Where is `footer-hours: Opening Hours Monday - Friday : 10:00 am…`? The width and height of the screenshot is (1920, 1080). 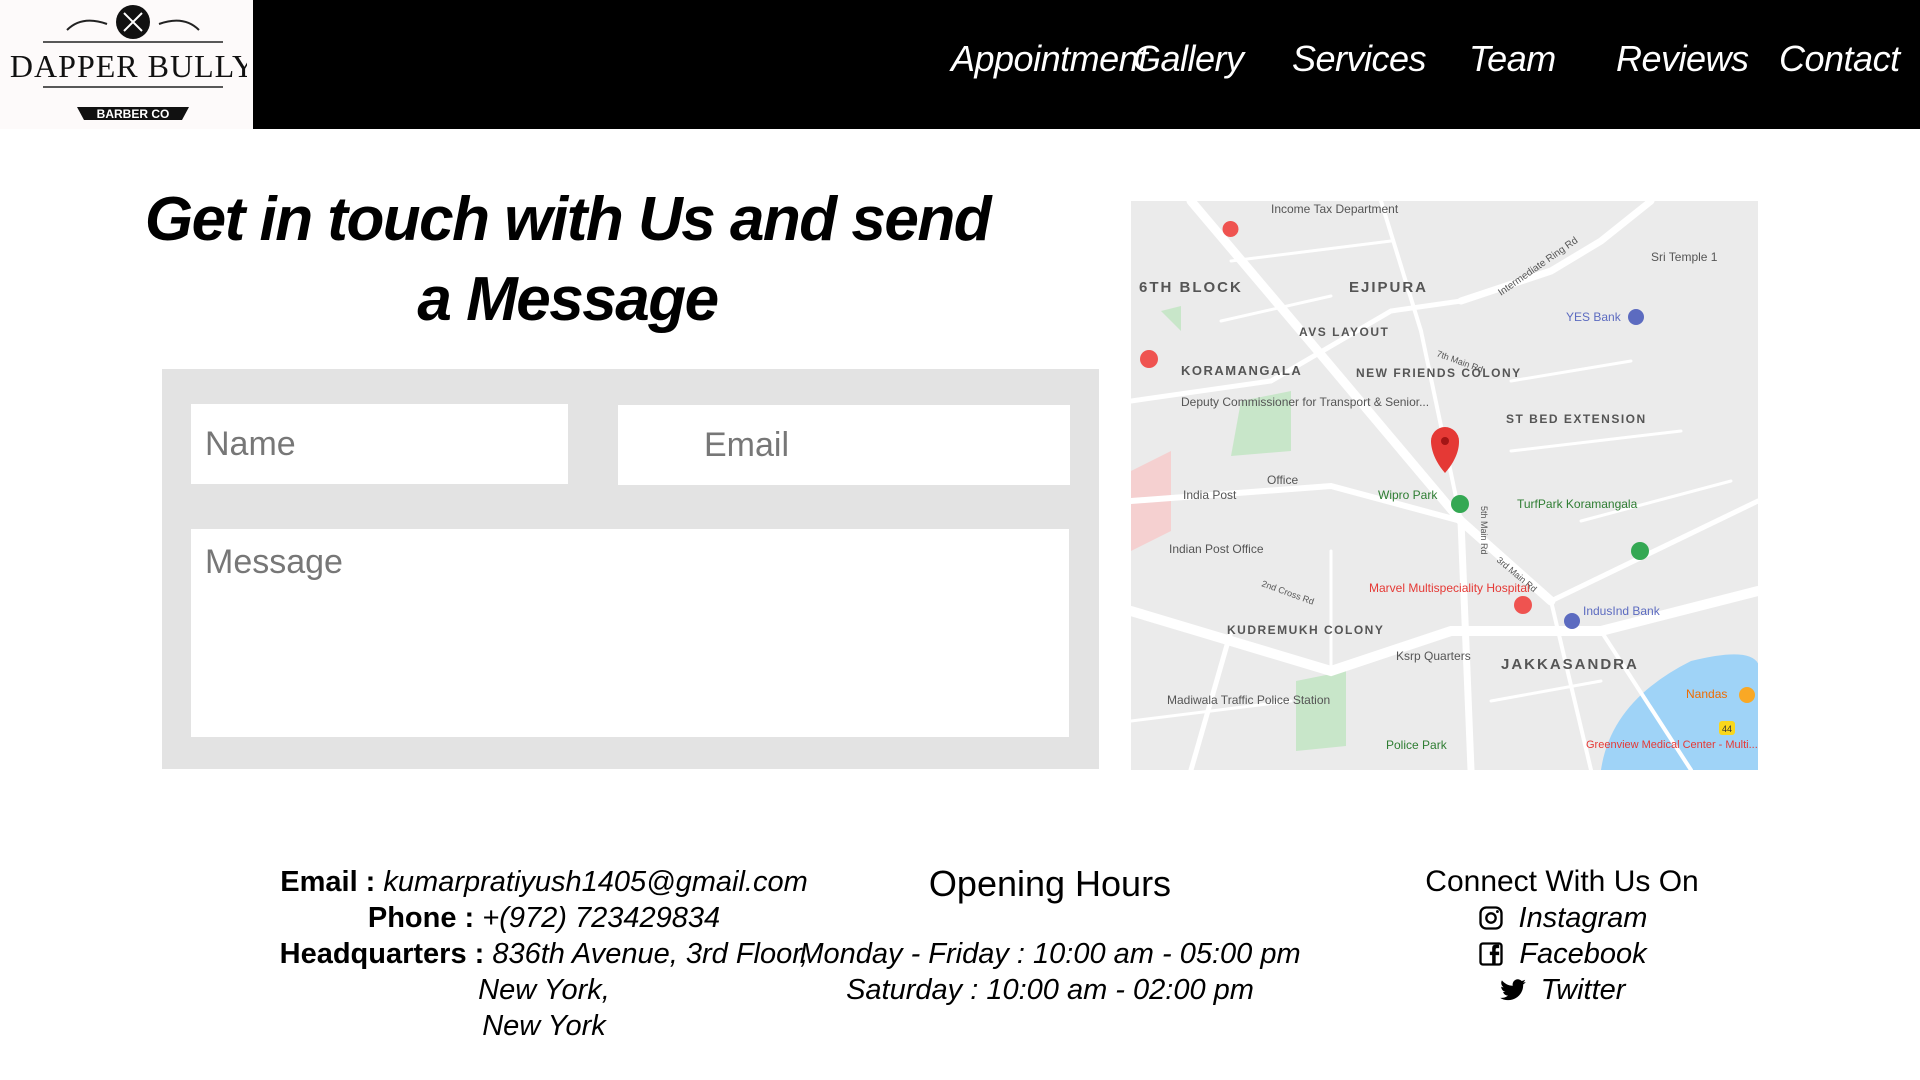 footer-hours: Opening Hours Monday - Friday : 10:00 am… is located at coordinates (1050, 936).